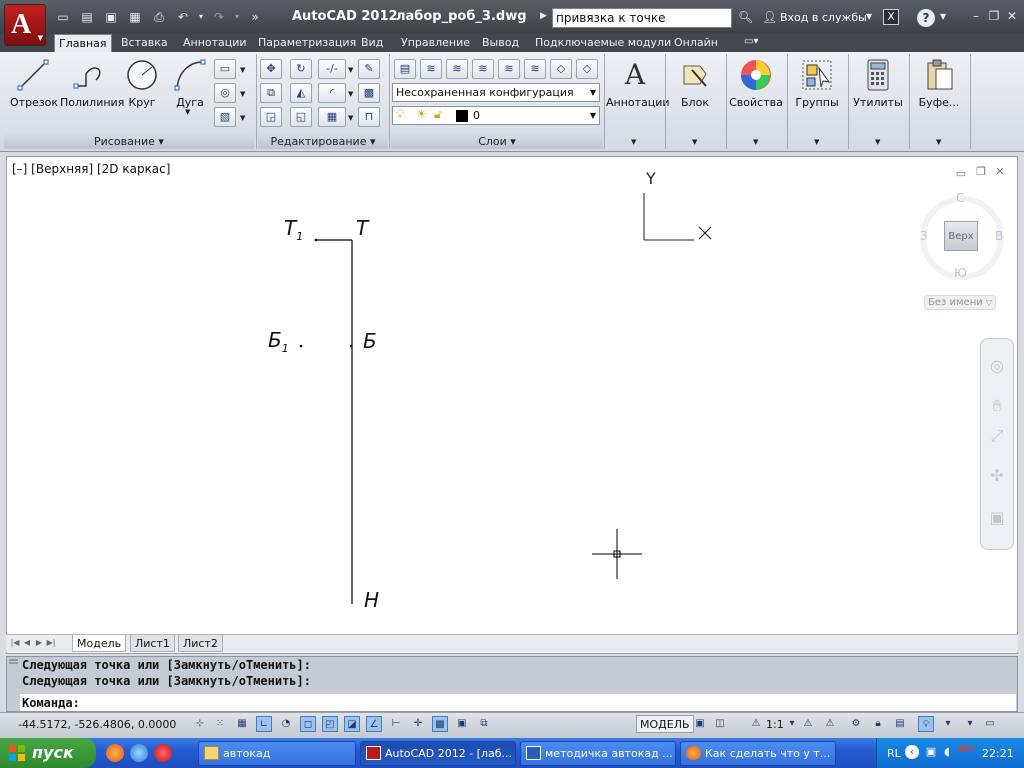 Image resolution: width=1024 pixels, height=768 pixels. I want to click on layout-tab-model: Модель, so click(99, 643).